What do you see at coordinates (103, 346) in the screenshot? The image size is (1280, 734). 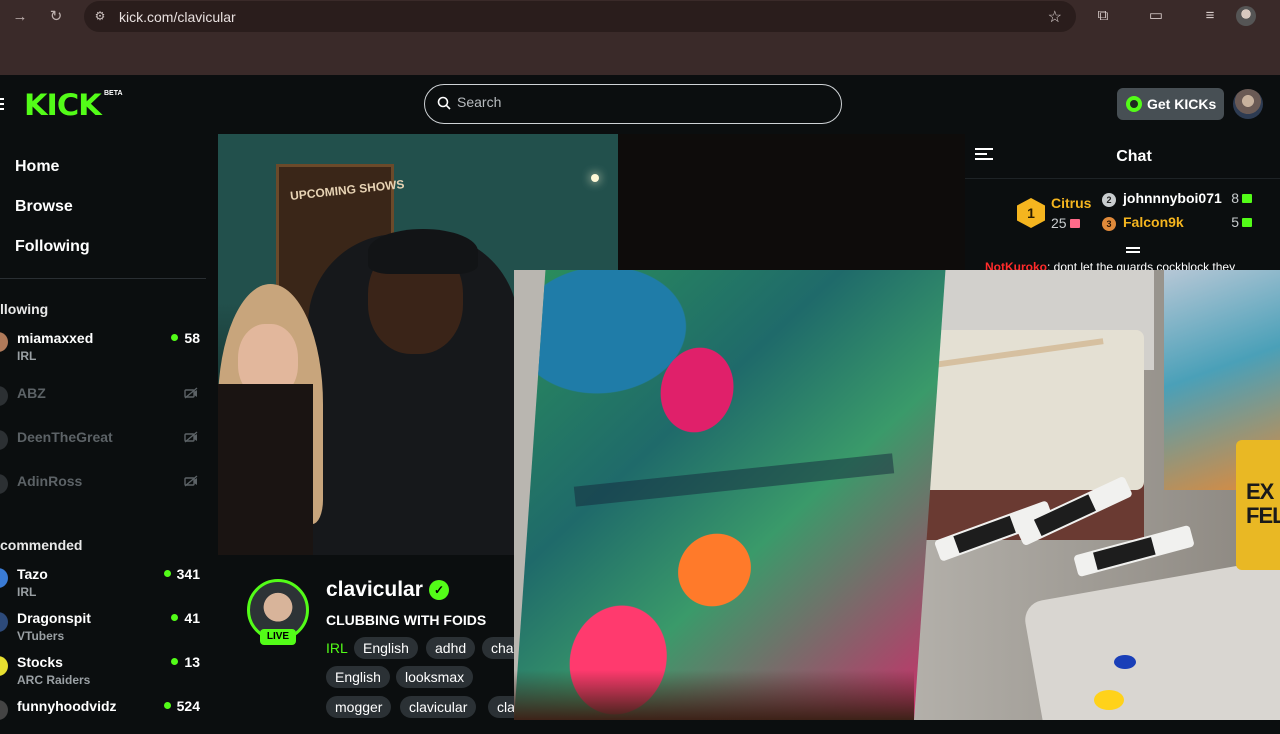 I see `sidebar-item-miamaxxed: miamaxxed IRL 58` at bounding box center [103, 346].